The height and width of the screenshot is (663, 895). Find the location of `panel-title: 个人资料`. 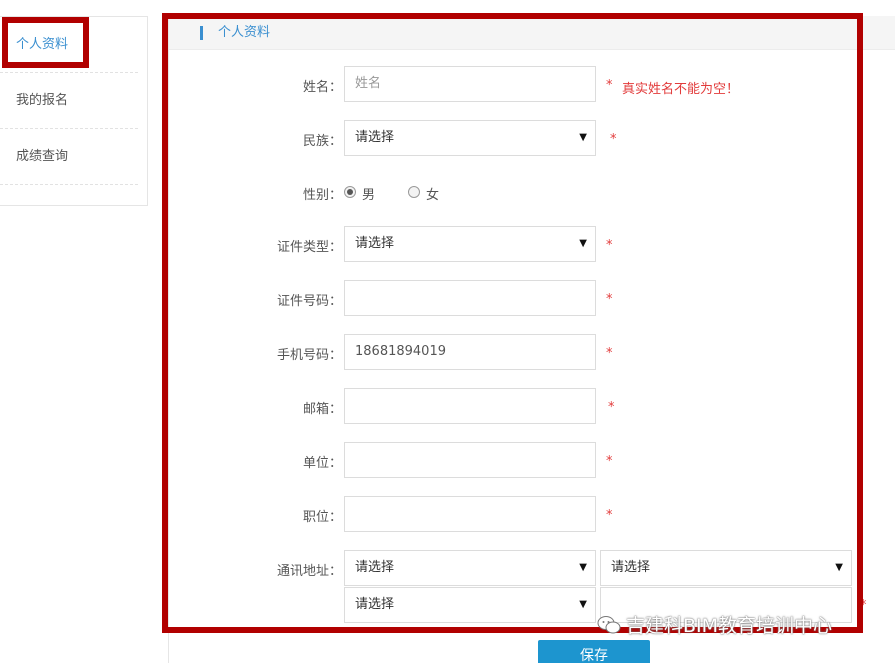

panel-title: 个人资料 is located at coordinates (244, 32).